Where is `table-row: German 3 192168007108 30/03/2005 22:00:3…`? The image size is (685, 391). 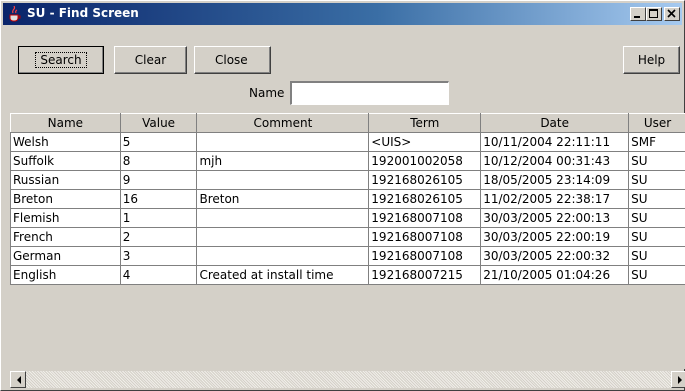
table-row: German 3 192168007108 30/03/2005 22:00:3… is located at coordinates (347, 256).